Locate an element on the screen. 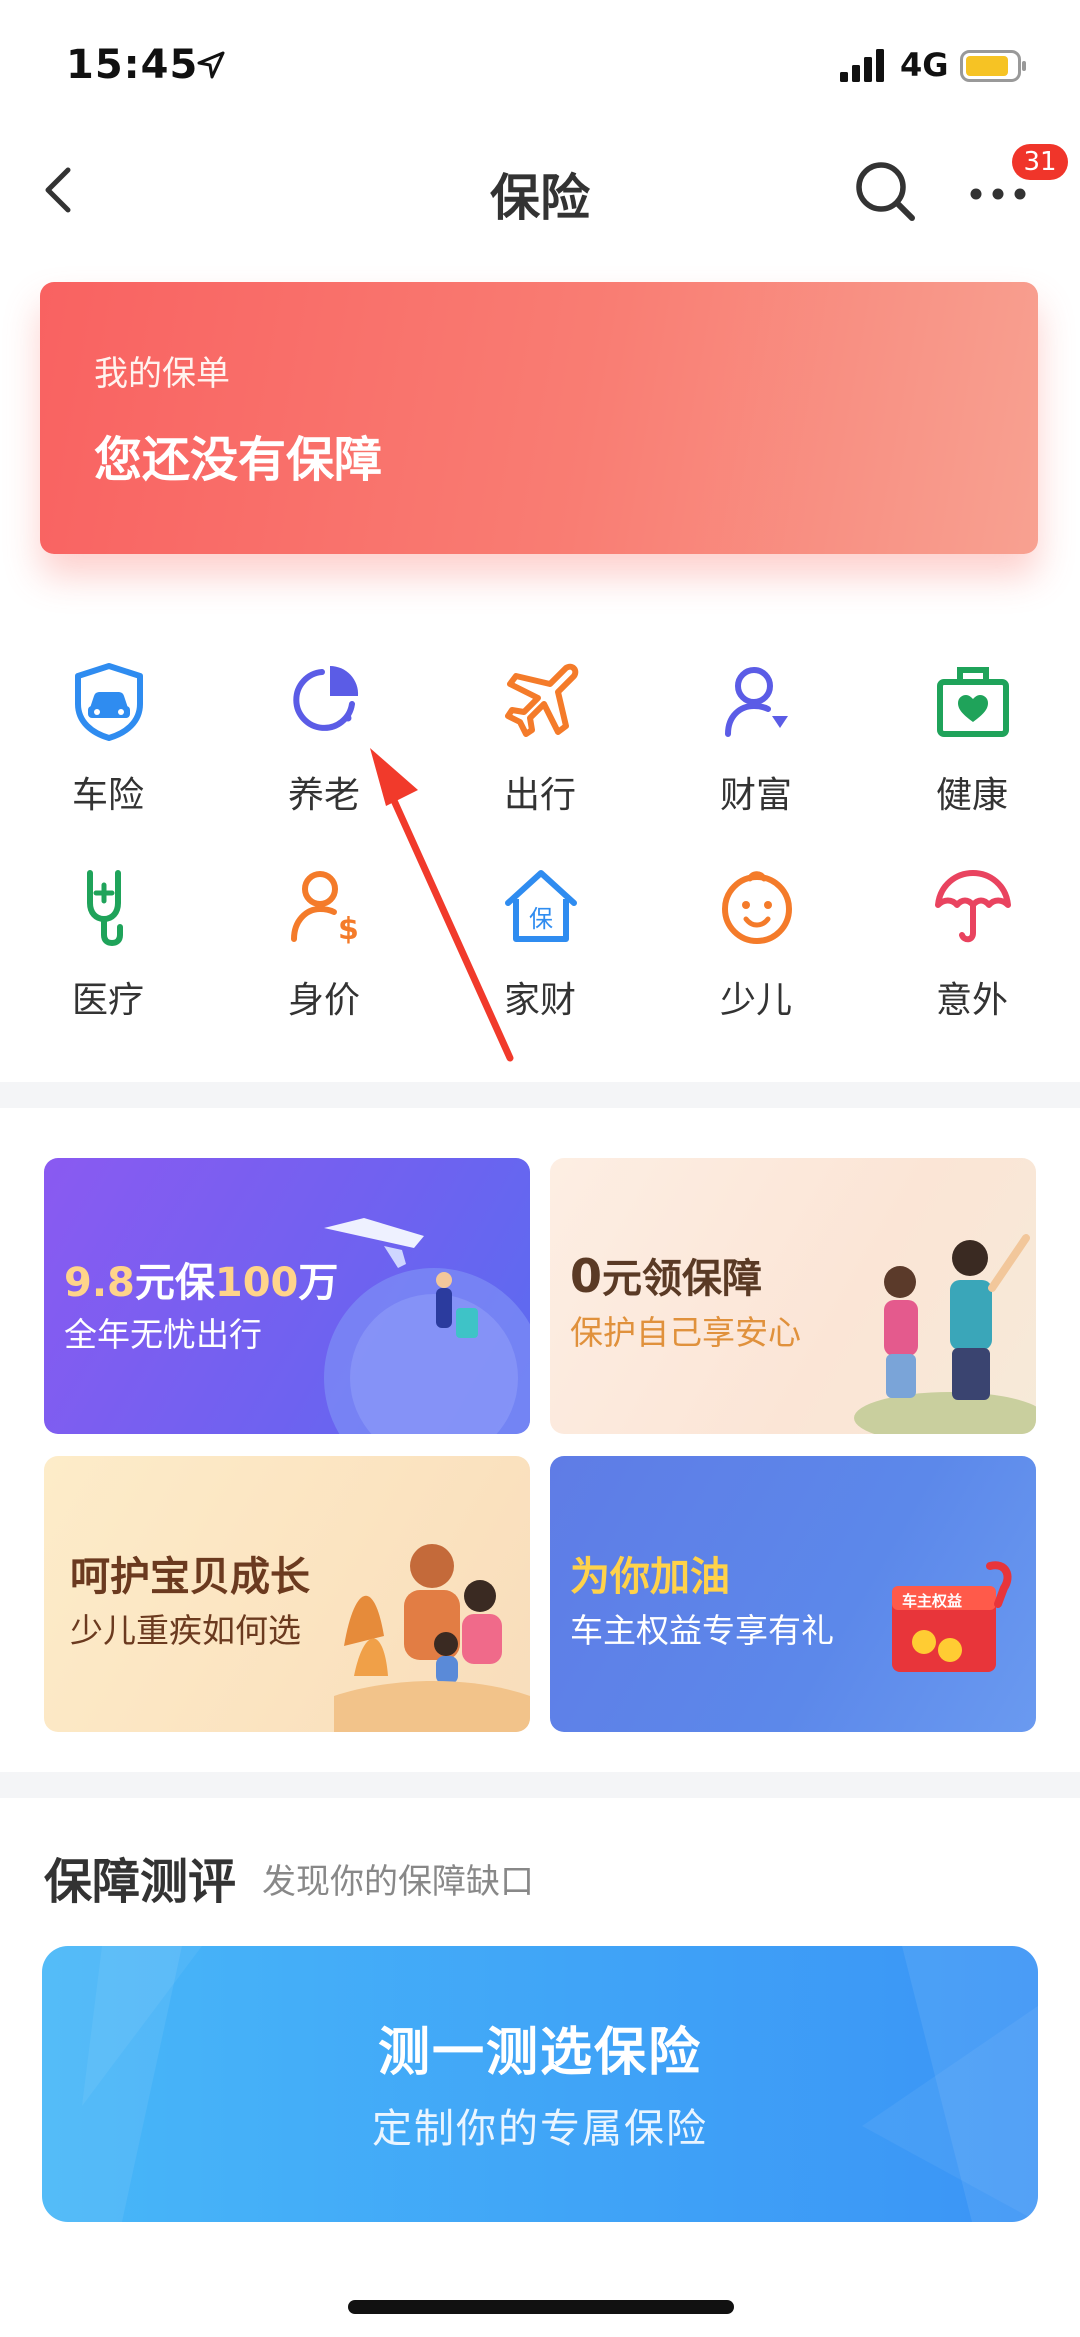  category-travel: 出行 is located at coordinates (540, 740).